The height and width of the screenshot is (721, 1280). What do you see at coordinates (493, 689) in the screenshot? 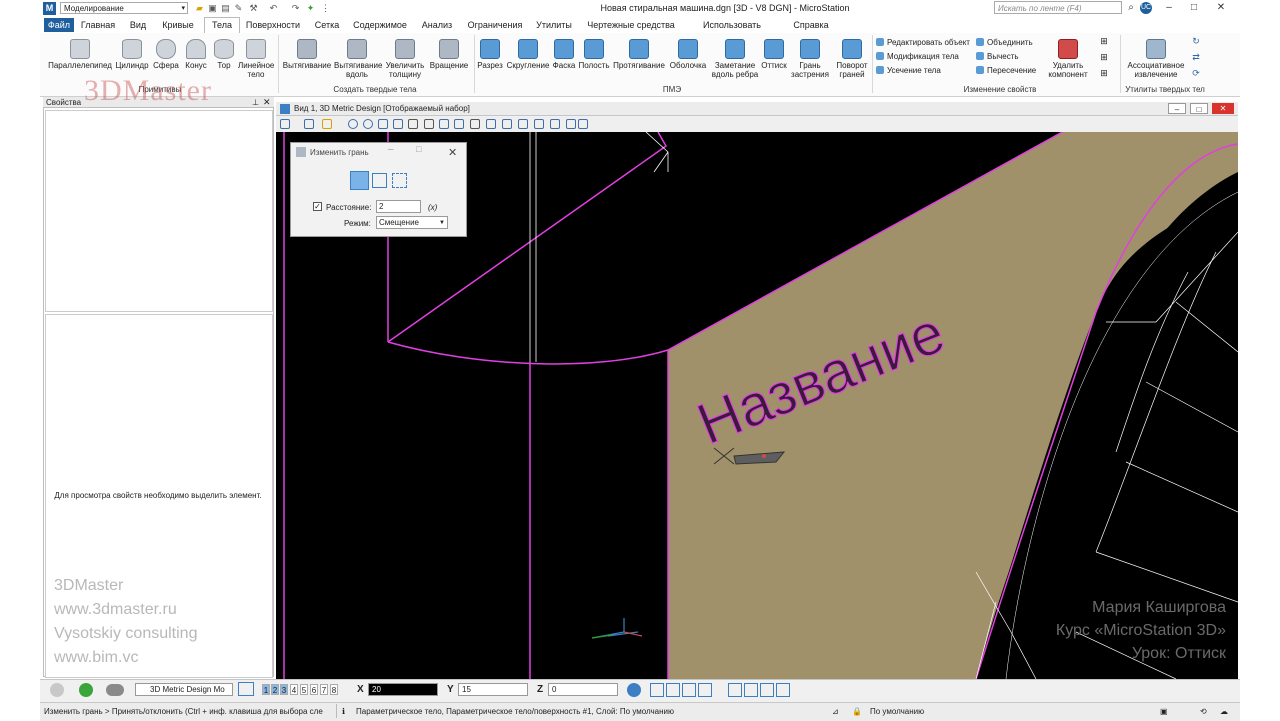
I see `y-input: 15` at bounding box center [493, 689].